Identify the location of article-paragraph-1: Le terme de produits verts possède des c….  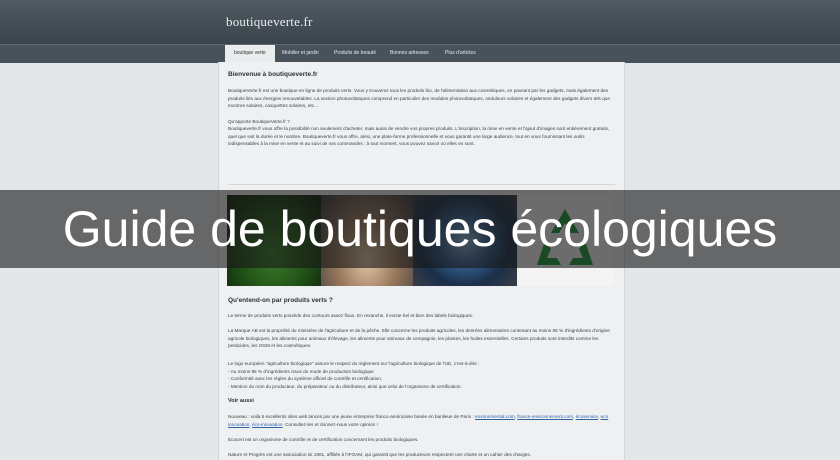
(351, 315).